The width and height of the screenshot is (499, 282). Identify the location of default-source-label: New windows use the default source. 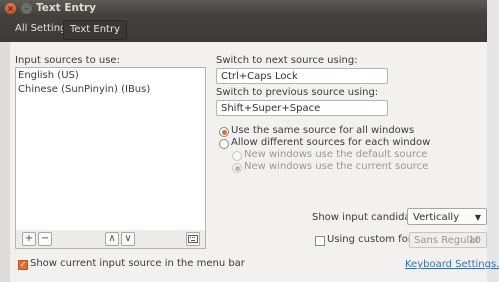
(336, 154).